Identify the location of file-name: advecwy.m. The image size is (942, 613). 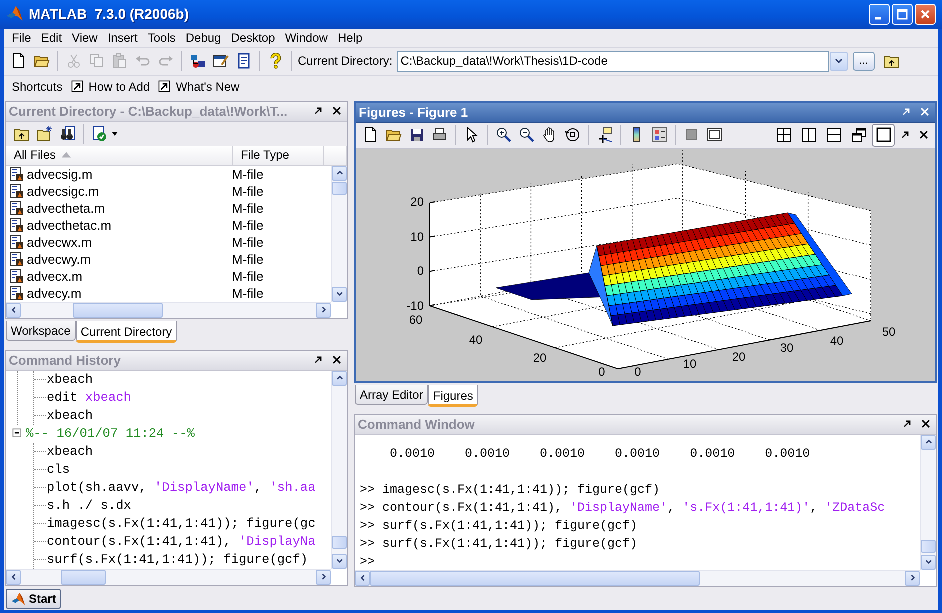
(59, 259).